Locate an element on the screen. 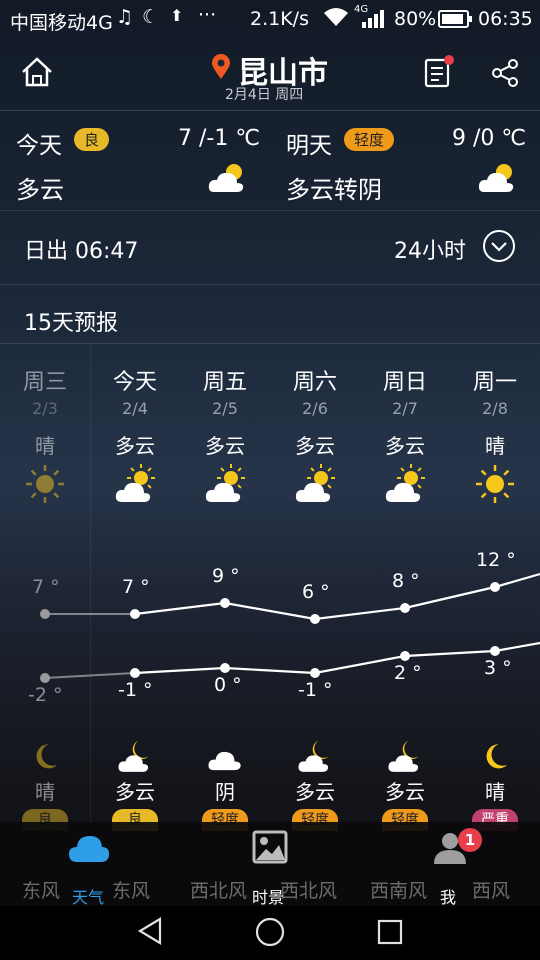  tab-scenery: 时景 is located at coordinates (270, 868).